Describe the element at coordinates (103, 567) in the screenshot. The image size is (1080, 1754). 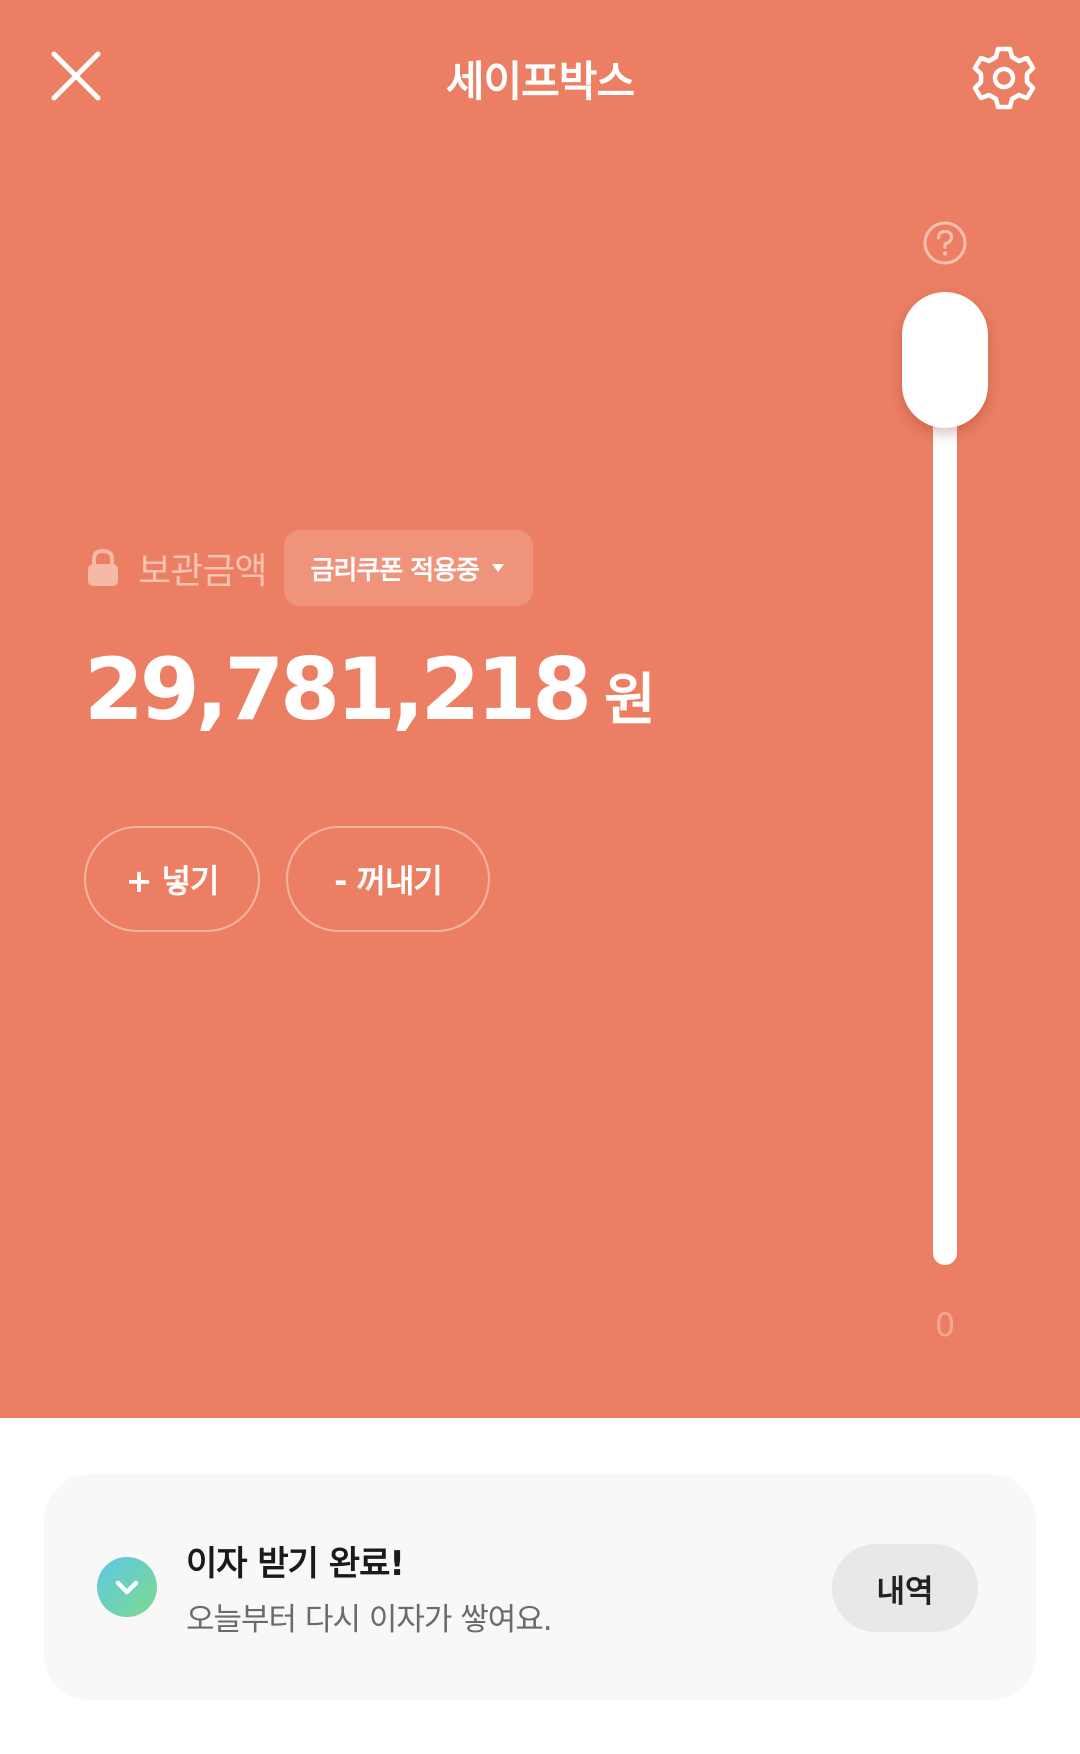
I see `lock-icon` at that location.